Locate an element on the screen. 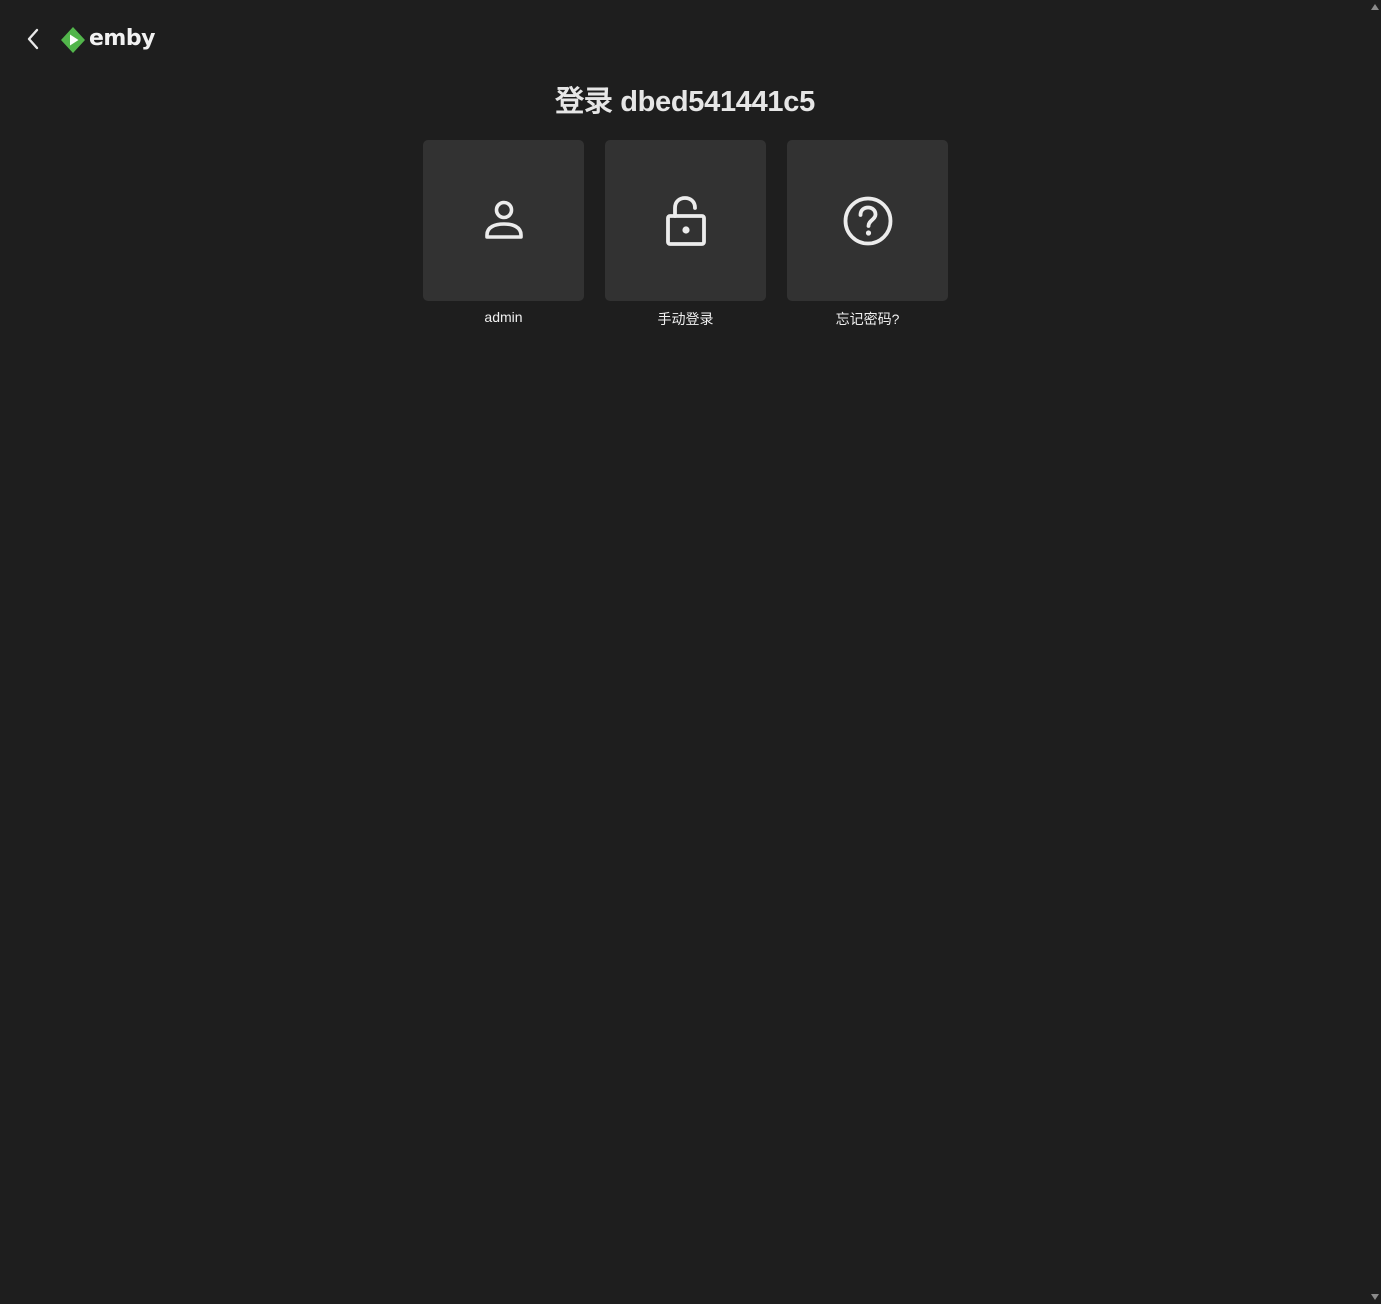 This screenshot has height=1304, width=1381. manual-login-card: 手动登录 is located at coordinates (685, 234).